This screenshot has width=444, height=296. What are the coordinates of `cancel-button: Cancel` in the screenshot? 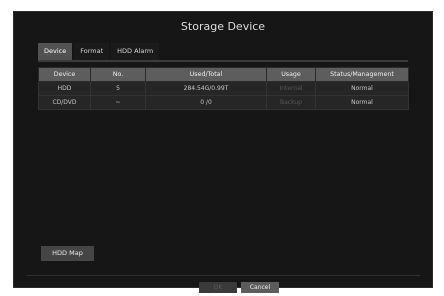 It's located at (260, 287).